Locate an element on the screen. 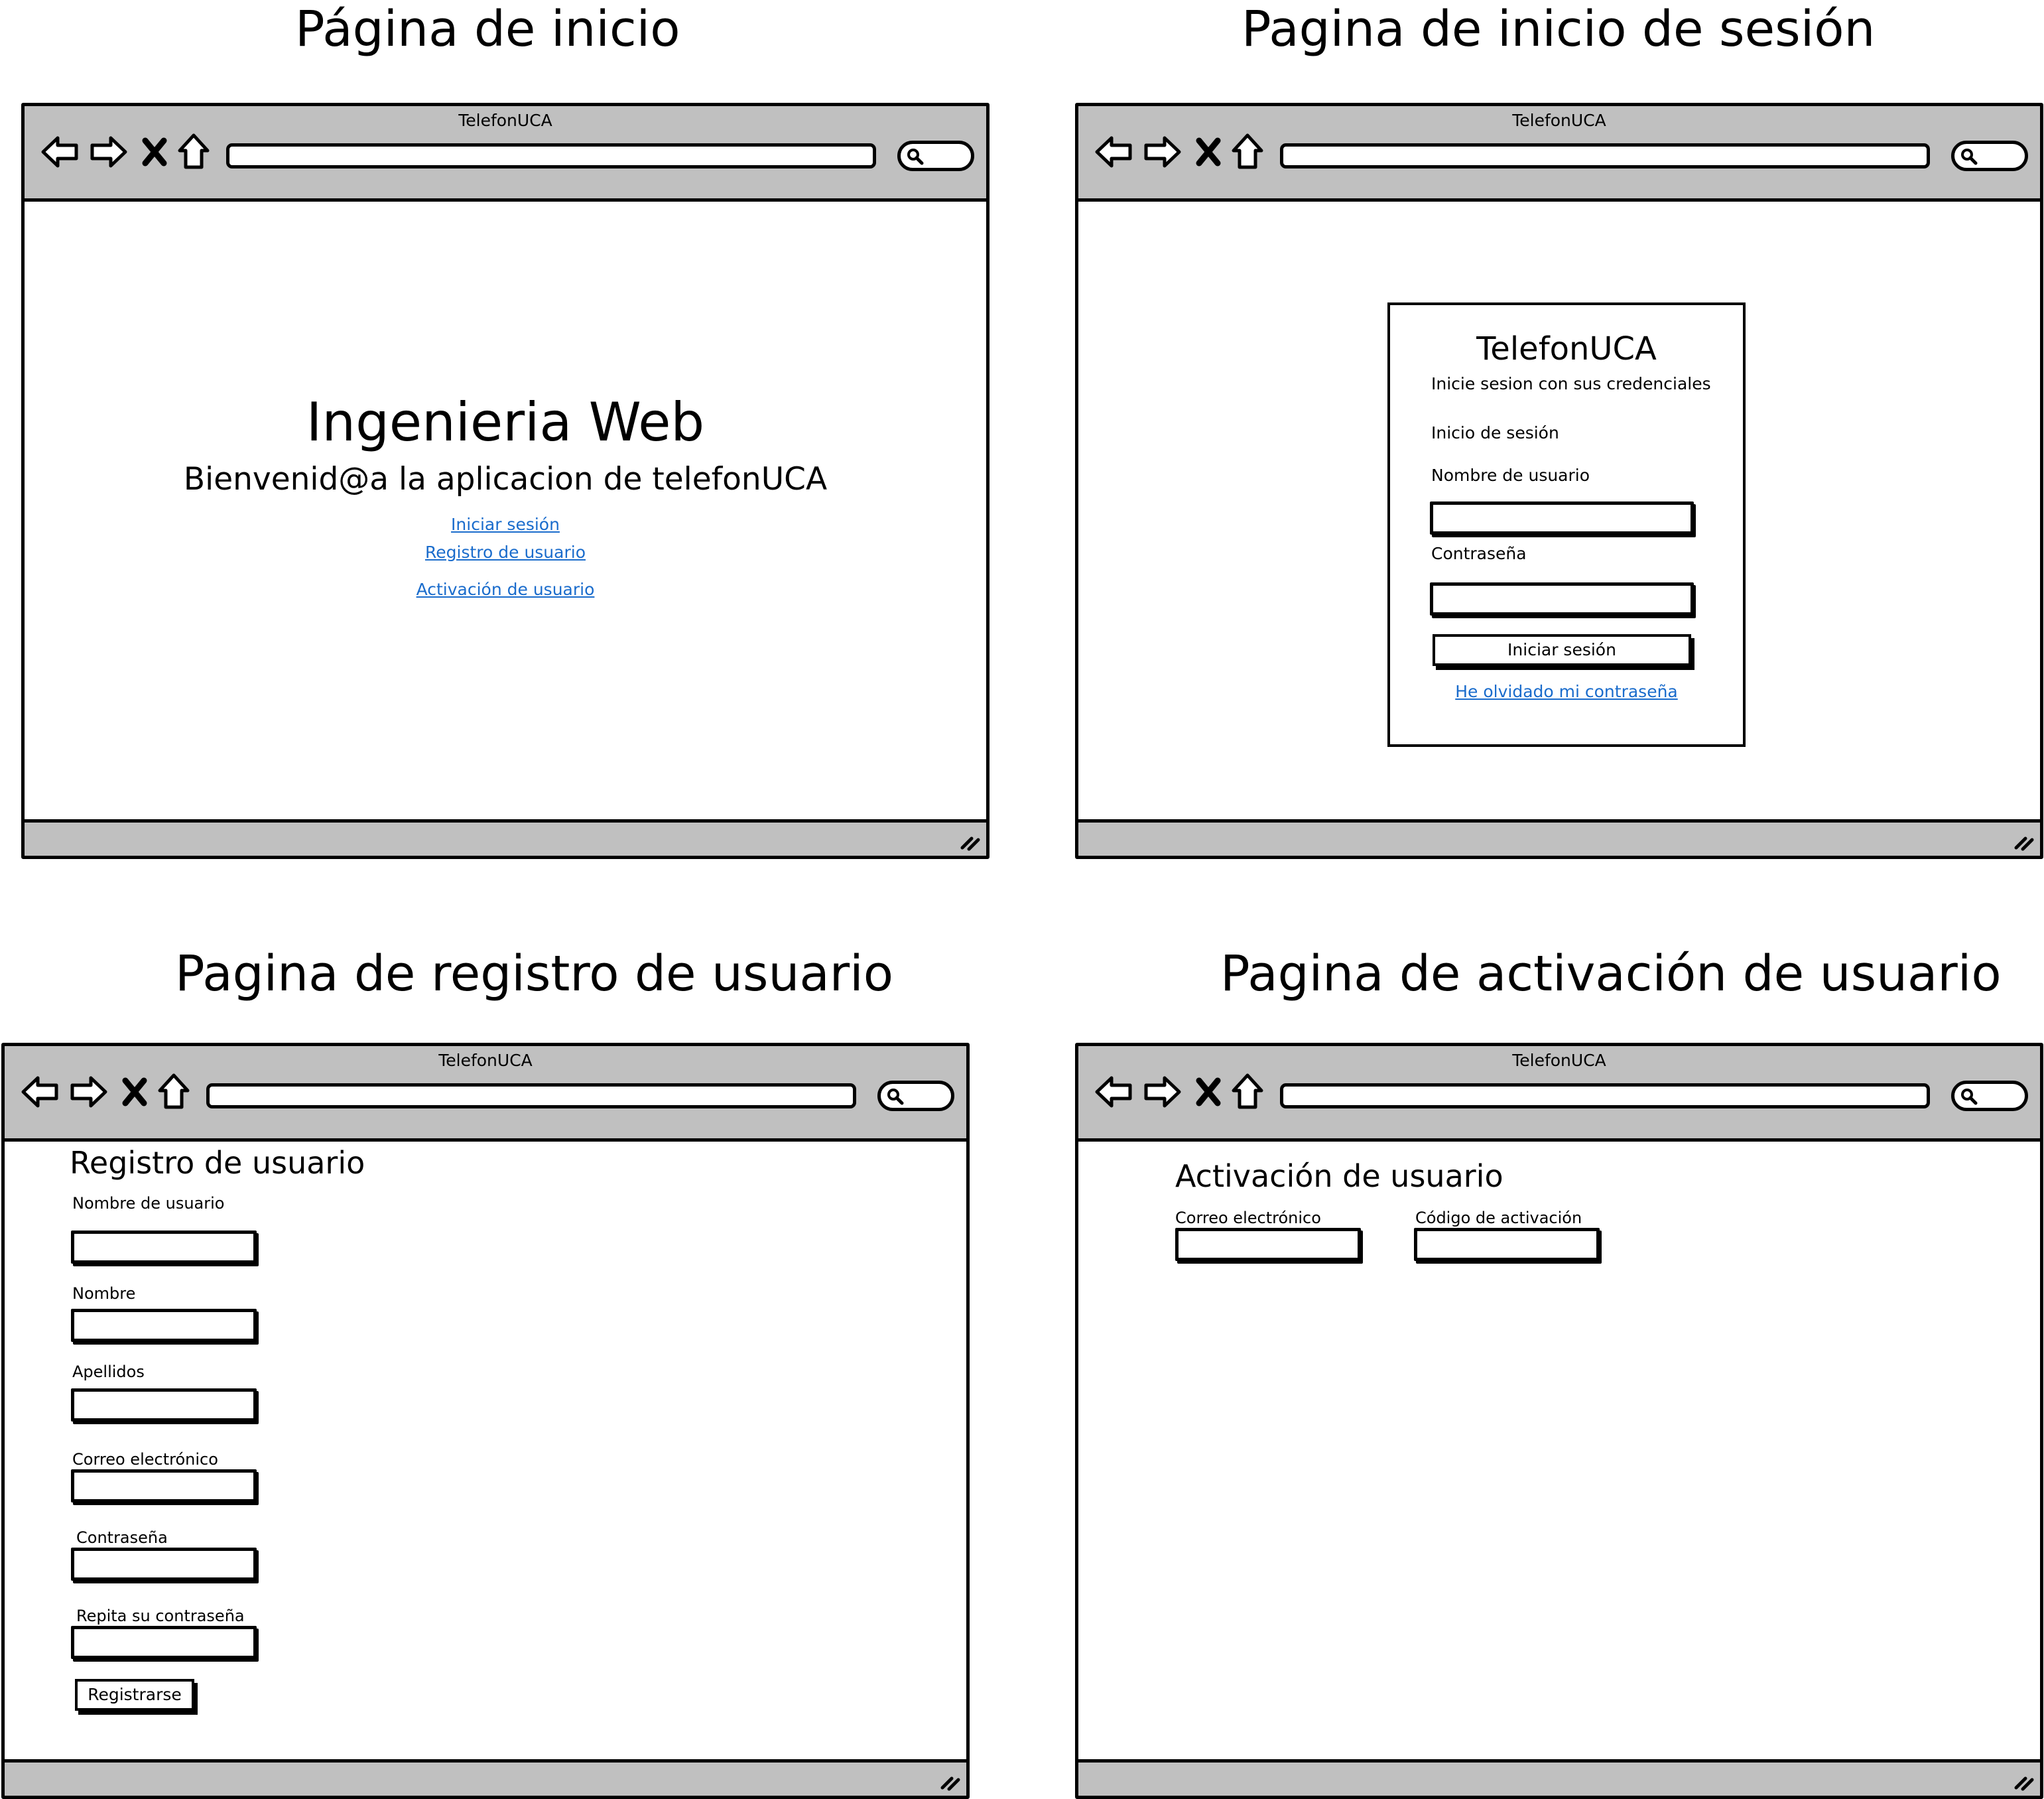 Image resolution: width=2044 pixels, height=1799 pixels. register-password-label: Contraseña is located at coordinates (122, 1537).